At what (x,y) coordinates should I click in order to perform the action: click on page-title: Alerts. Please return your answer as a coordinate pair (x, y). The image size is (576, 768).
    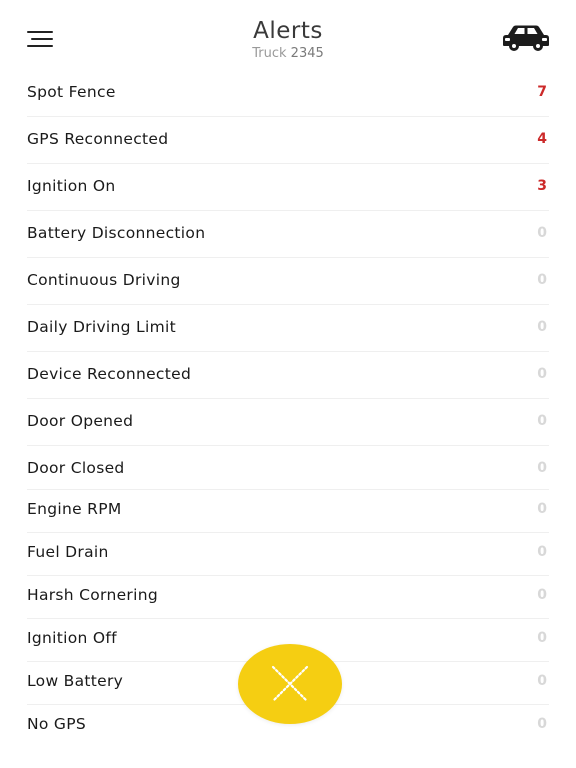
    Looking at the image, I should click on (288, 31).